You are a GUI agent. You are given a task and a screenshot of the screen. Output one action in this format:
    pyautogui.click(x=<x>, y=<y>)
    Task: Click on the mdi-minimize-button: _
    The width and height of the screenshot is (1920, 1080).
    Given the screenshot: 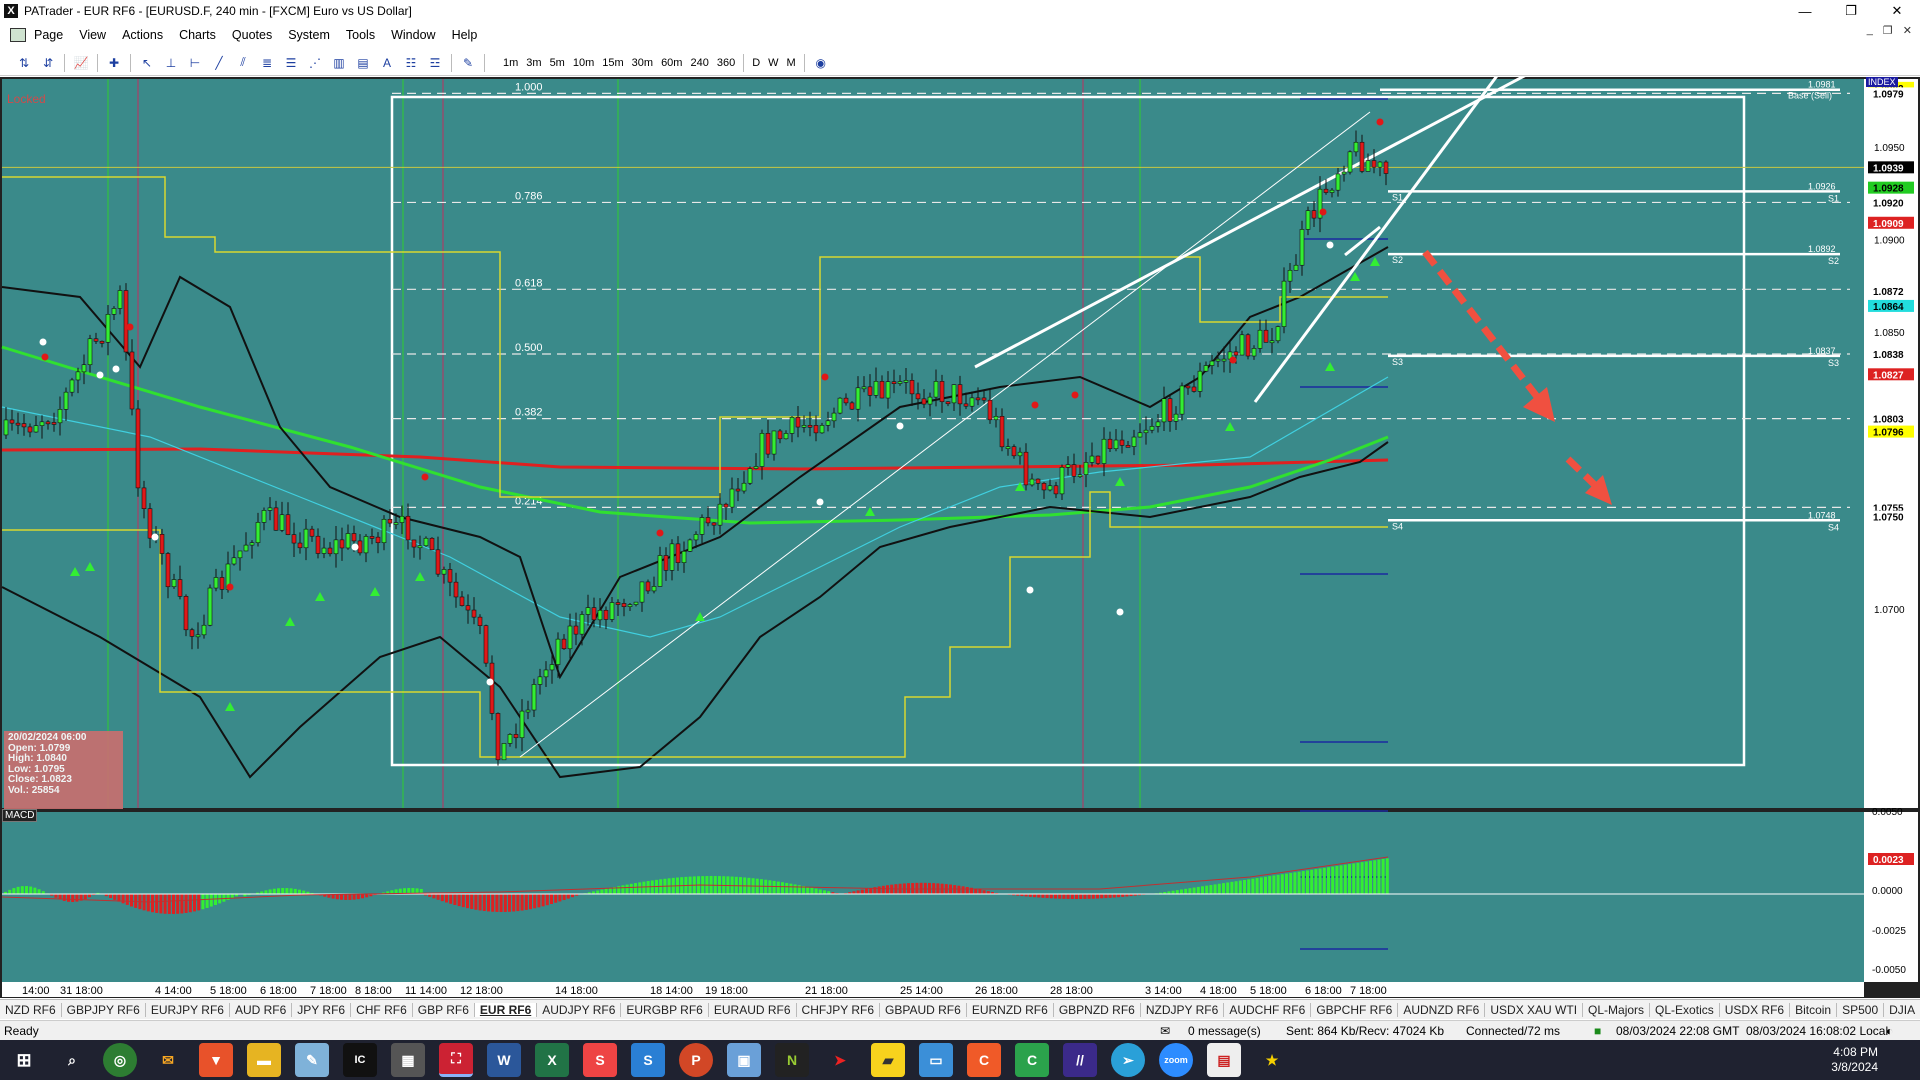 What is the action you would take?
    pyautogui.click(x=1870, y=30)
    